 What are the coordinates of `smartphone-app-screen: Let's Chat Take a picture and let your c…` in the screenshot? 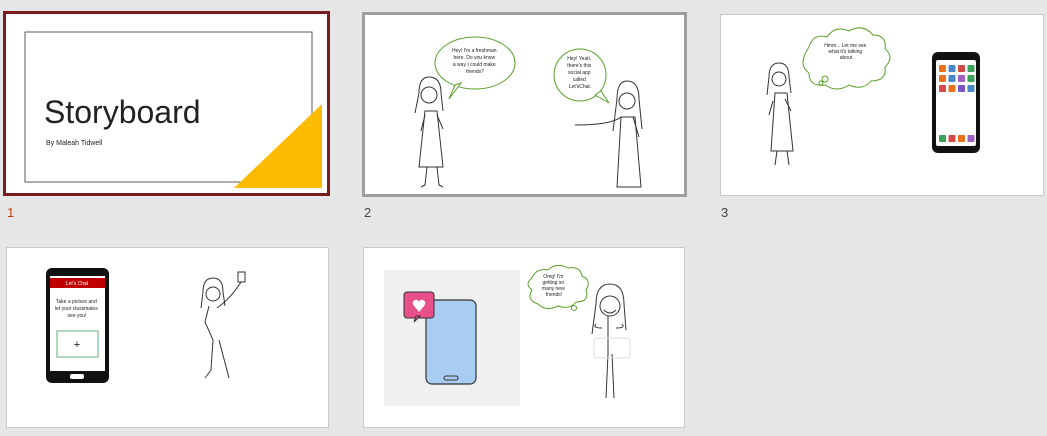 It's located at (77, 325).